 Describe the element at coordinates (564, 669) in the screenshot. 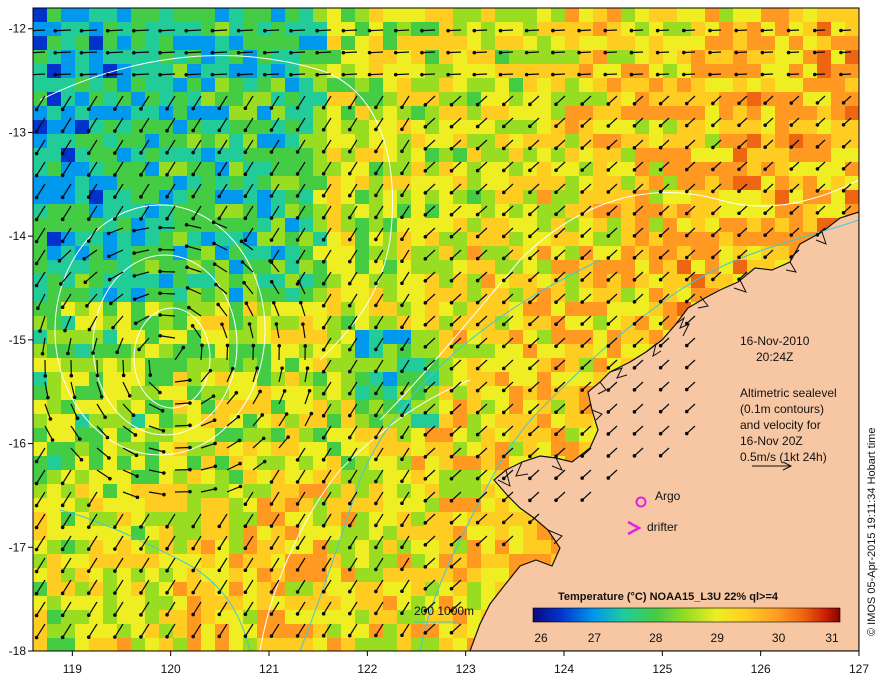

I see `x-tick-label: 124` at that location.